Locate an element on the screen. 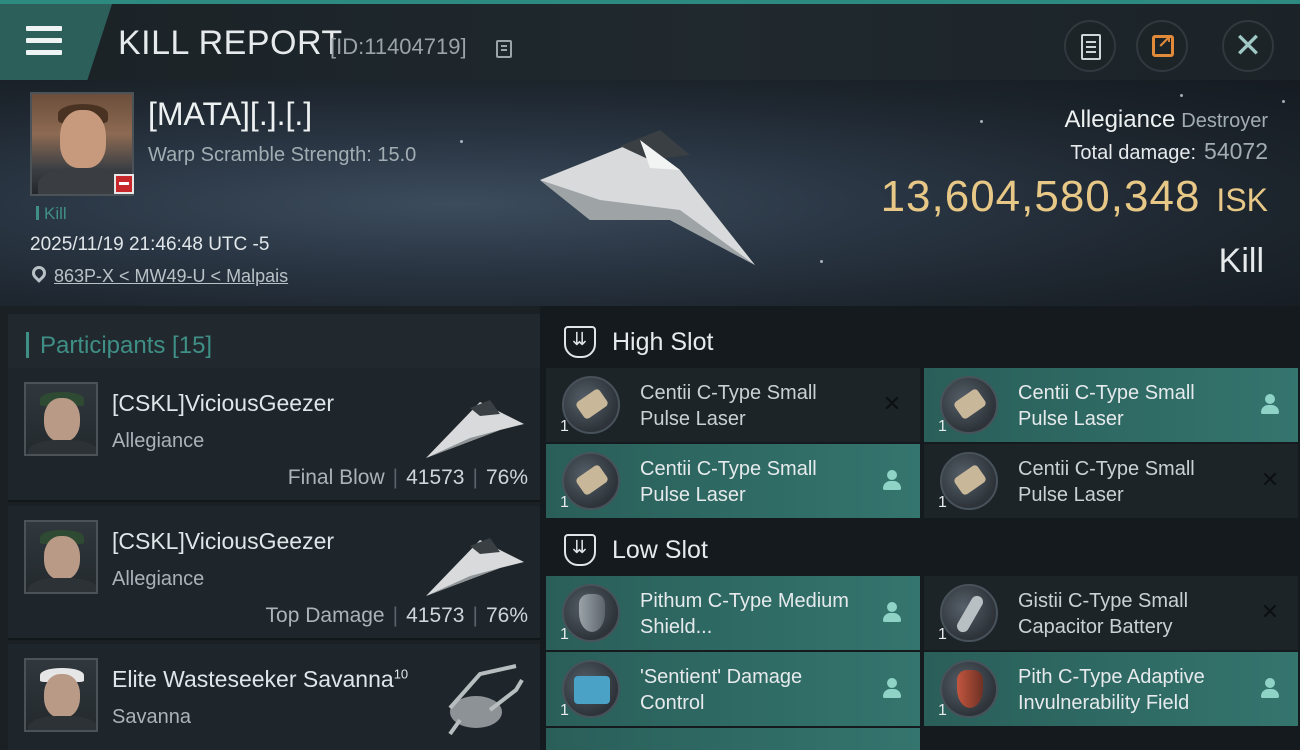  ship-name: Allegiance is located at coordinates (1120, 119).